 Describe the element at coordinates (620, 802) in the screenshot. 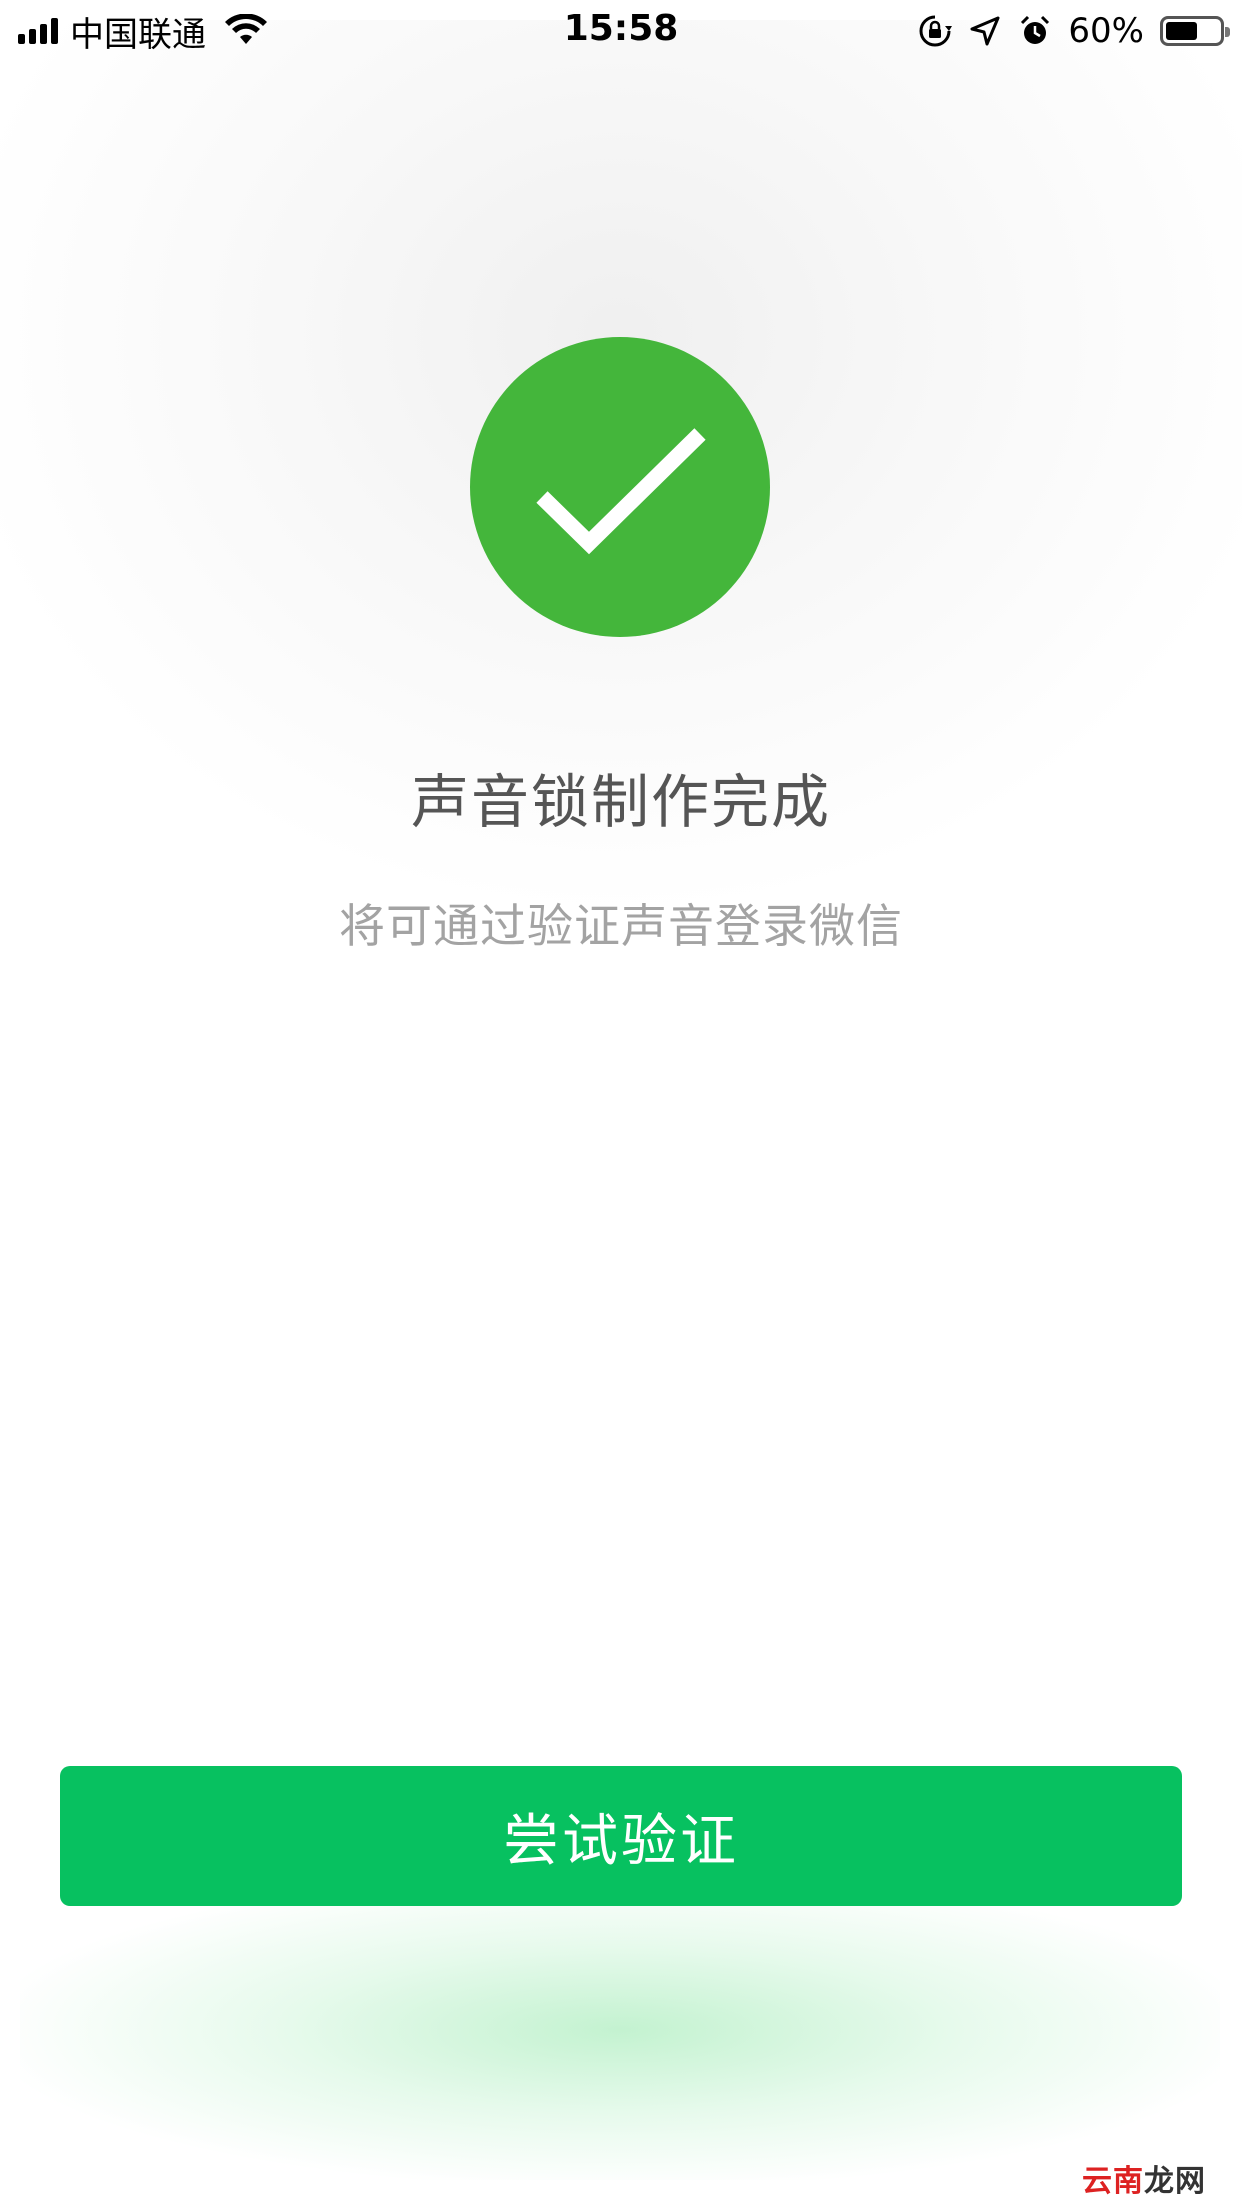

I see `result-title: 声音锁制作完成` at that location.